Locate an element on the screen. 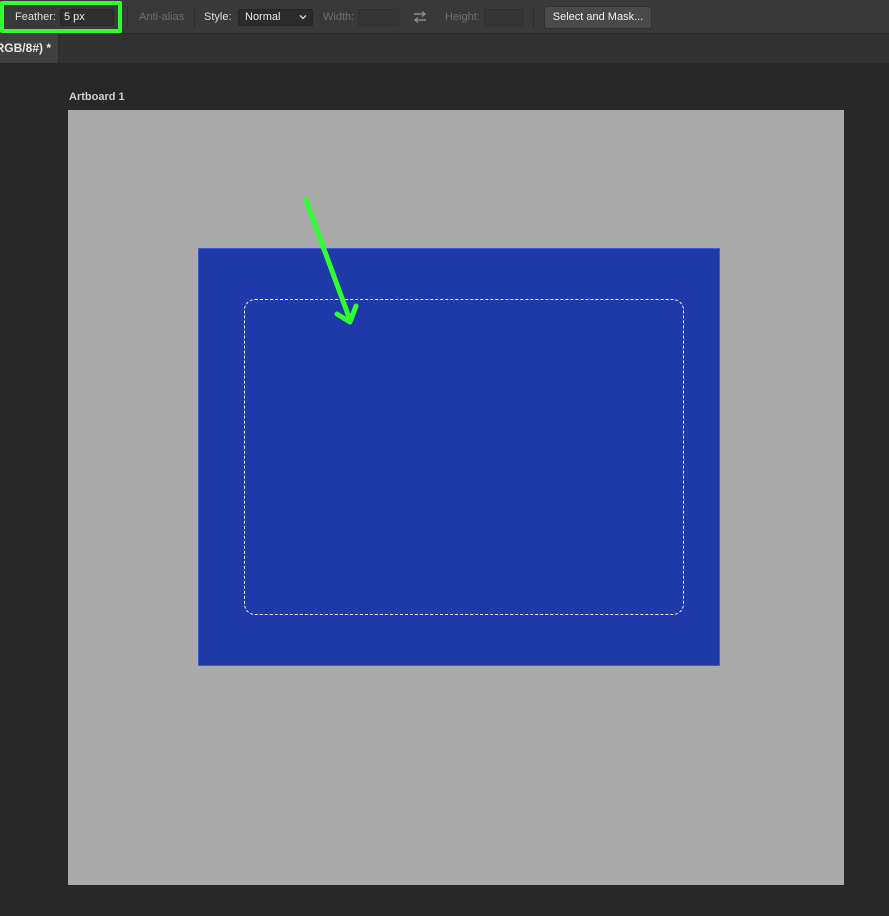  height-label: Height: is located at coordinates (462, 17).